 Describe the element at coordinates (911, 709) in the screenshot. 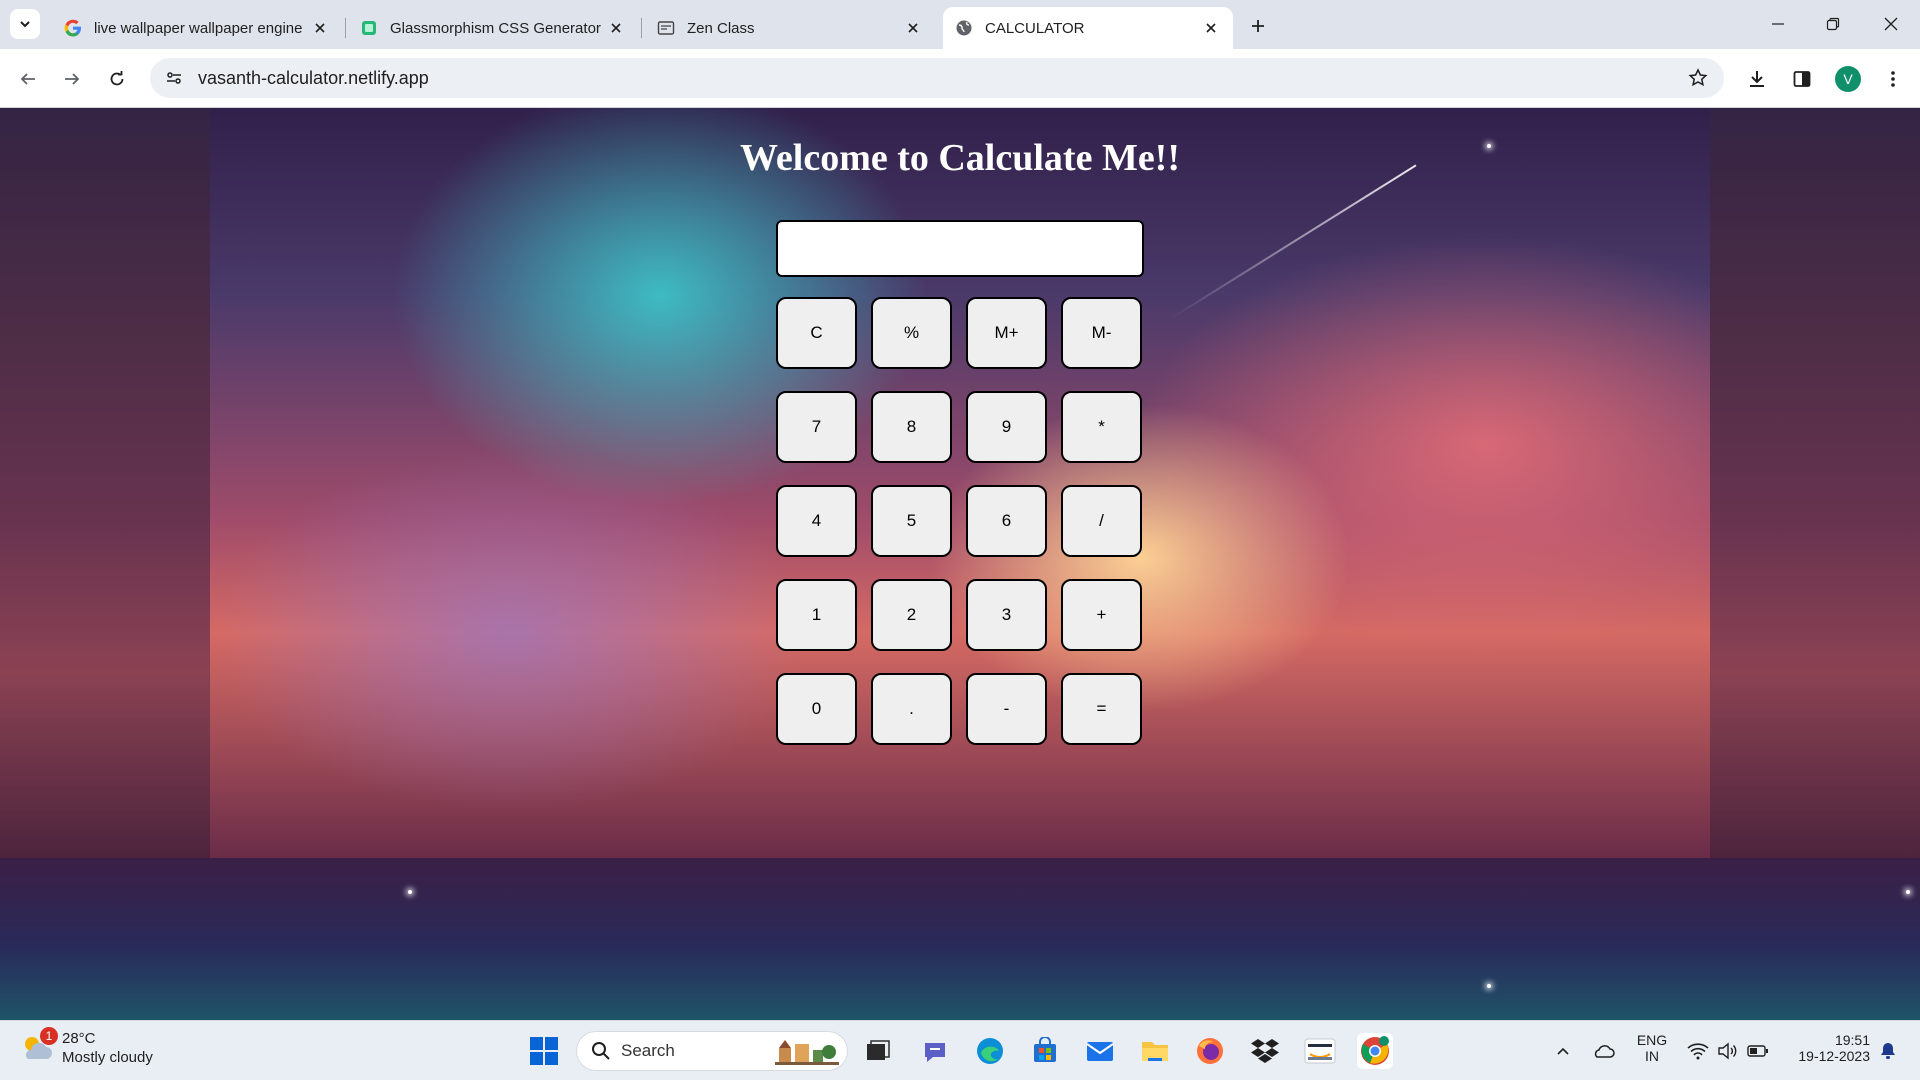

I see `decimal-button: .` at that location.